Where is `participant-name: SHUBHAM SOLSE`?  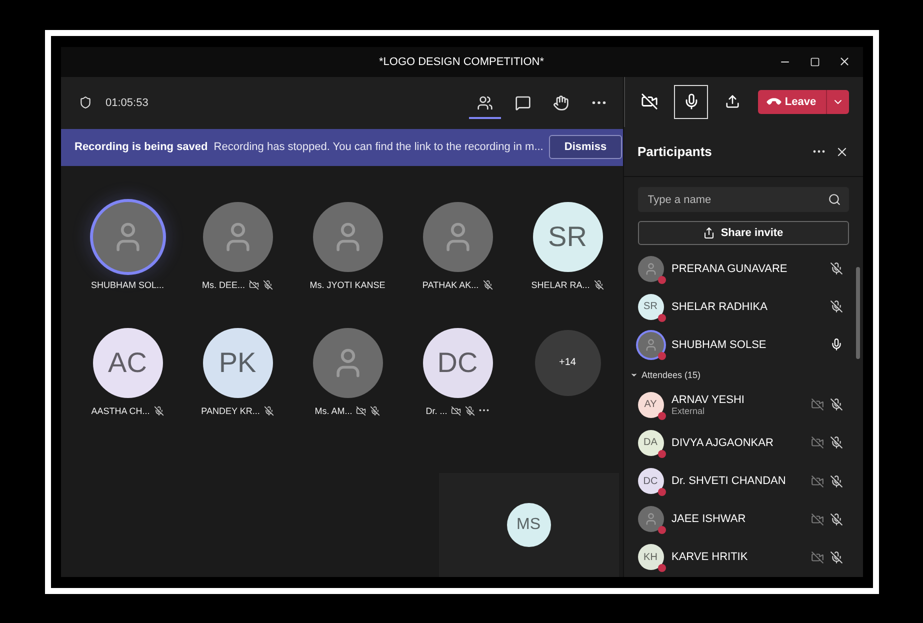
participant-name: SHUBHAM SOLSE is located at coordinates (720, 344).